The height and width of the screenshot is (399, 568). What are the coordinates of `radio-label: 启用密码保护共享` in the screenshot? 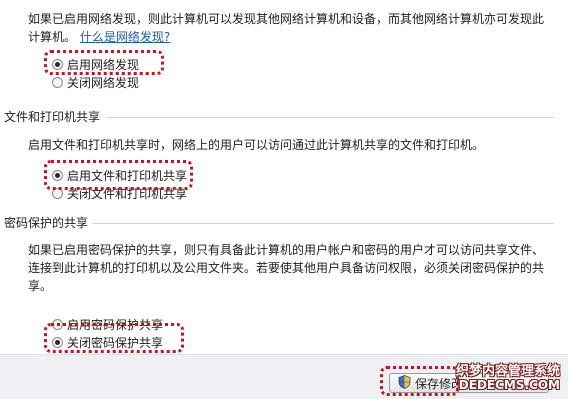 It's located at (115, 324).